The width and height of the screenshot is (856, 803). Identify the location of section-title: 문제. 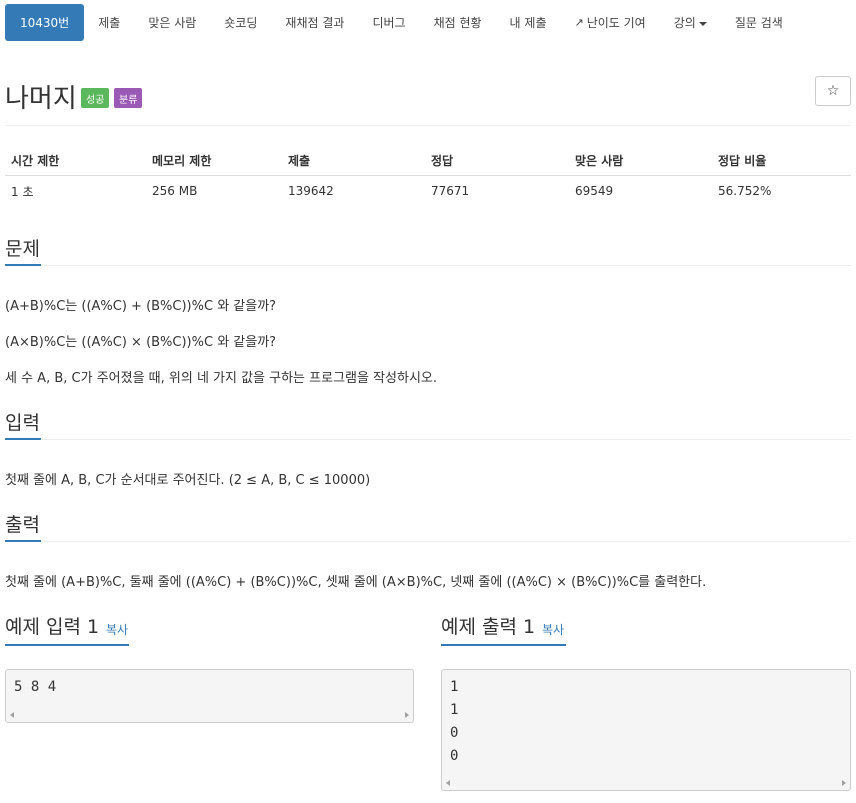
(22, 249).